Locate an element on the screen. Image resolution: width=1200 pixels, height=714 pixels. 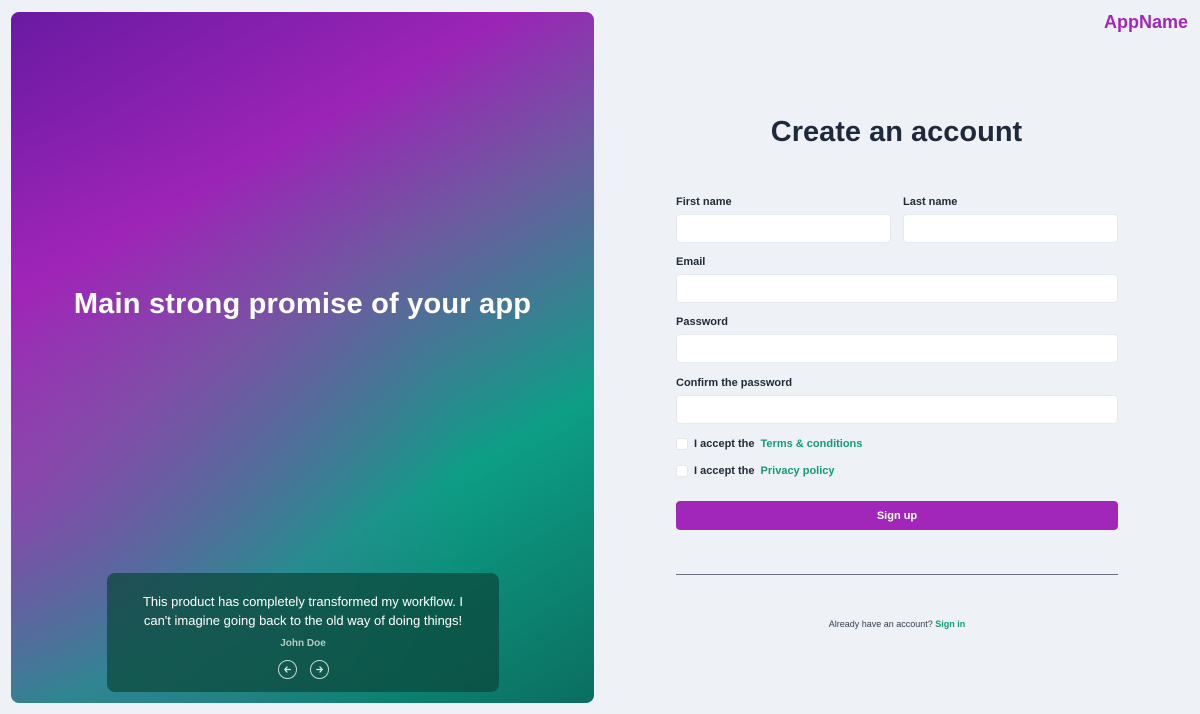
email-field is located at coordinates (897, 288).